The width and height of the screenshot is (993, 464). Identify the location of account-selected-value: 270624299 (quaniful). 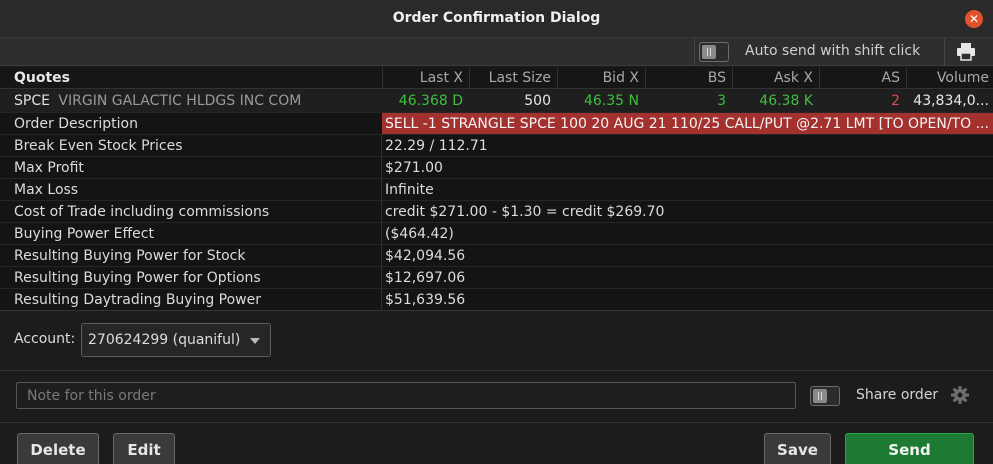
(164, 340).